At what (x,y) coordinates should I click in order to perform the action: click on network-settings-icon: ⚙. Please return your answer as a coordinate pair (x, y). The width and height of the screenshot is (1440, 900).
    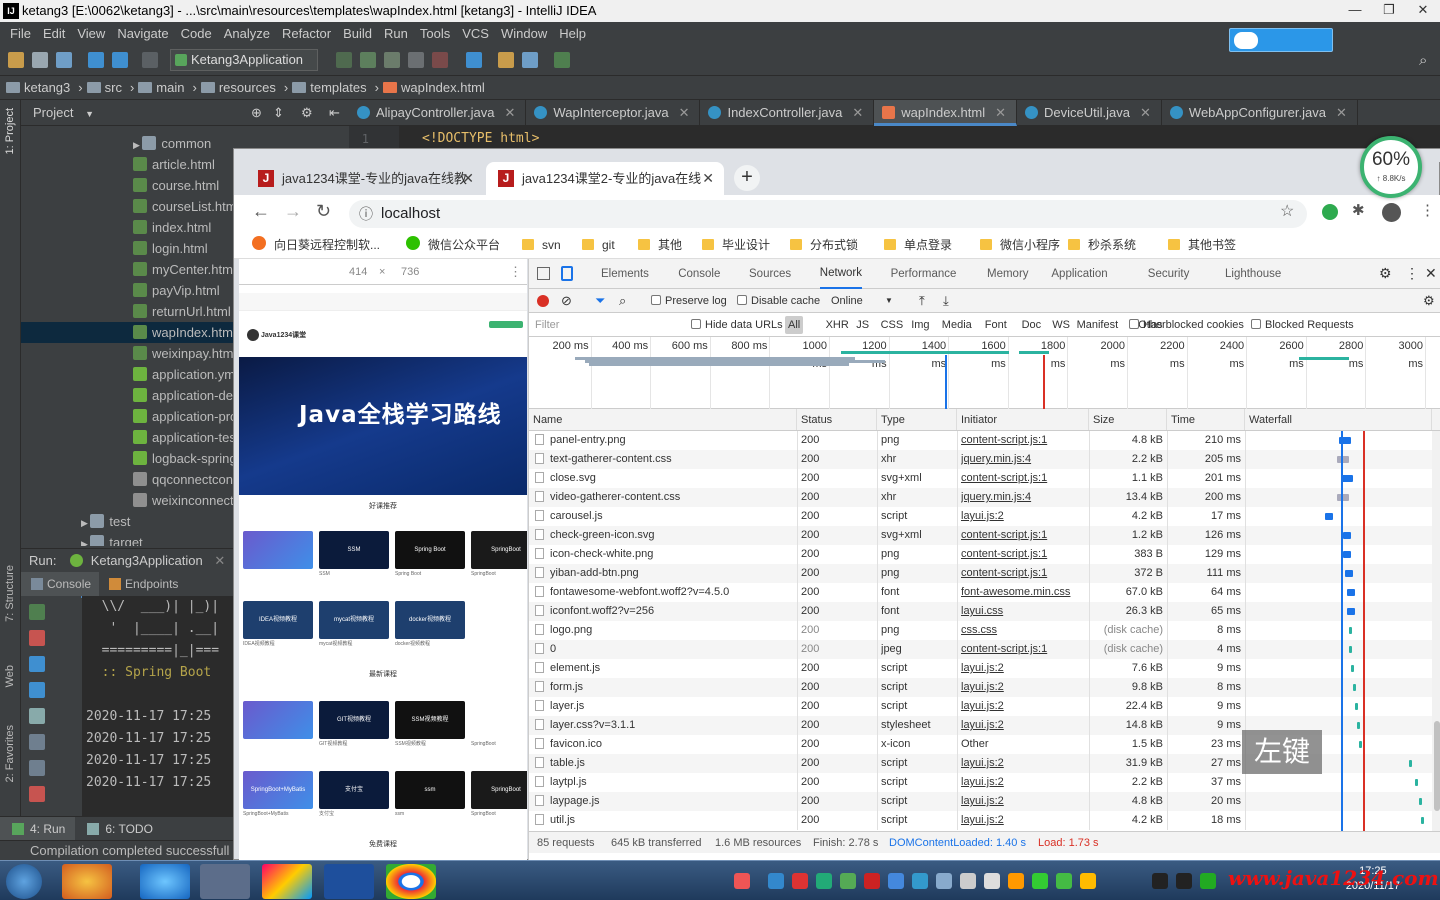
    Looking at the image, I should click on (1429, 301).